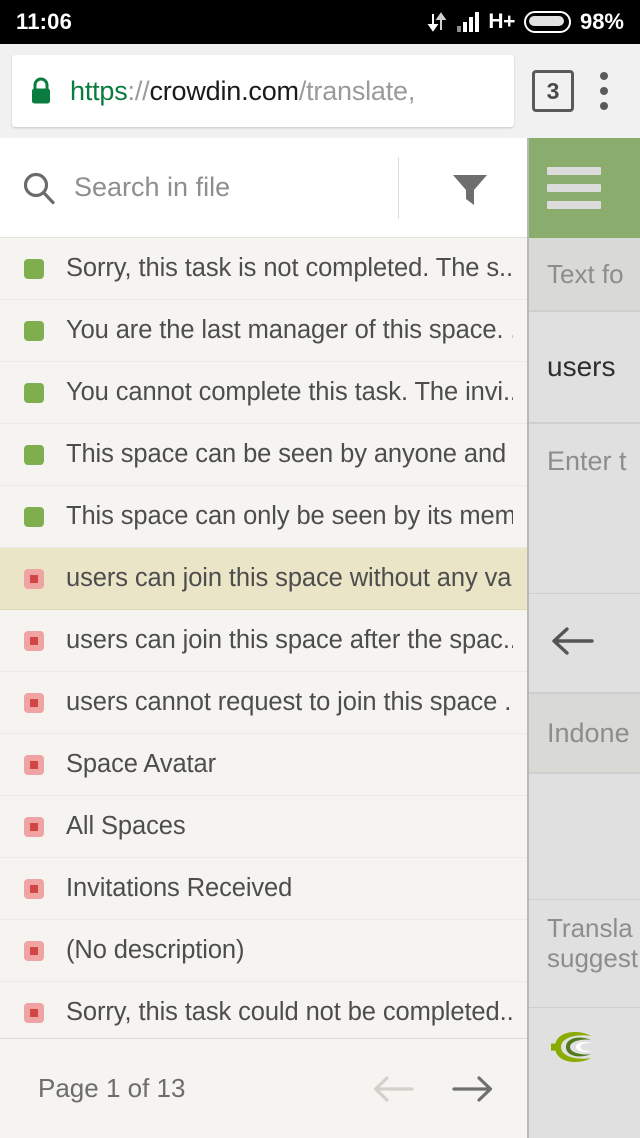 The width and height of the screenshot is (640, 1138). What do you see at coordinates (437, 22) in the screenshot?
I see `data-transfer-icon` at bounding box center [437, 22].